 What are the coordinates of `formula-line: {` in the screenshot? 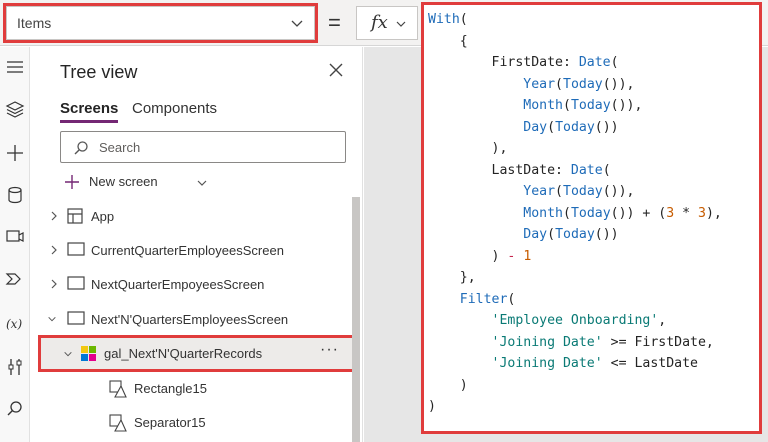 It's located at (448, 41).